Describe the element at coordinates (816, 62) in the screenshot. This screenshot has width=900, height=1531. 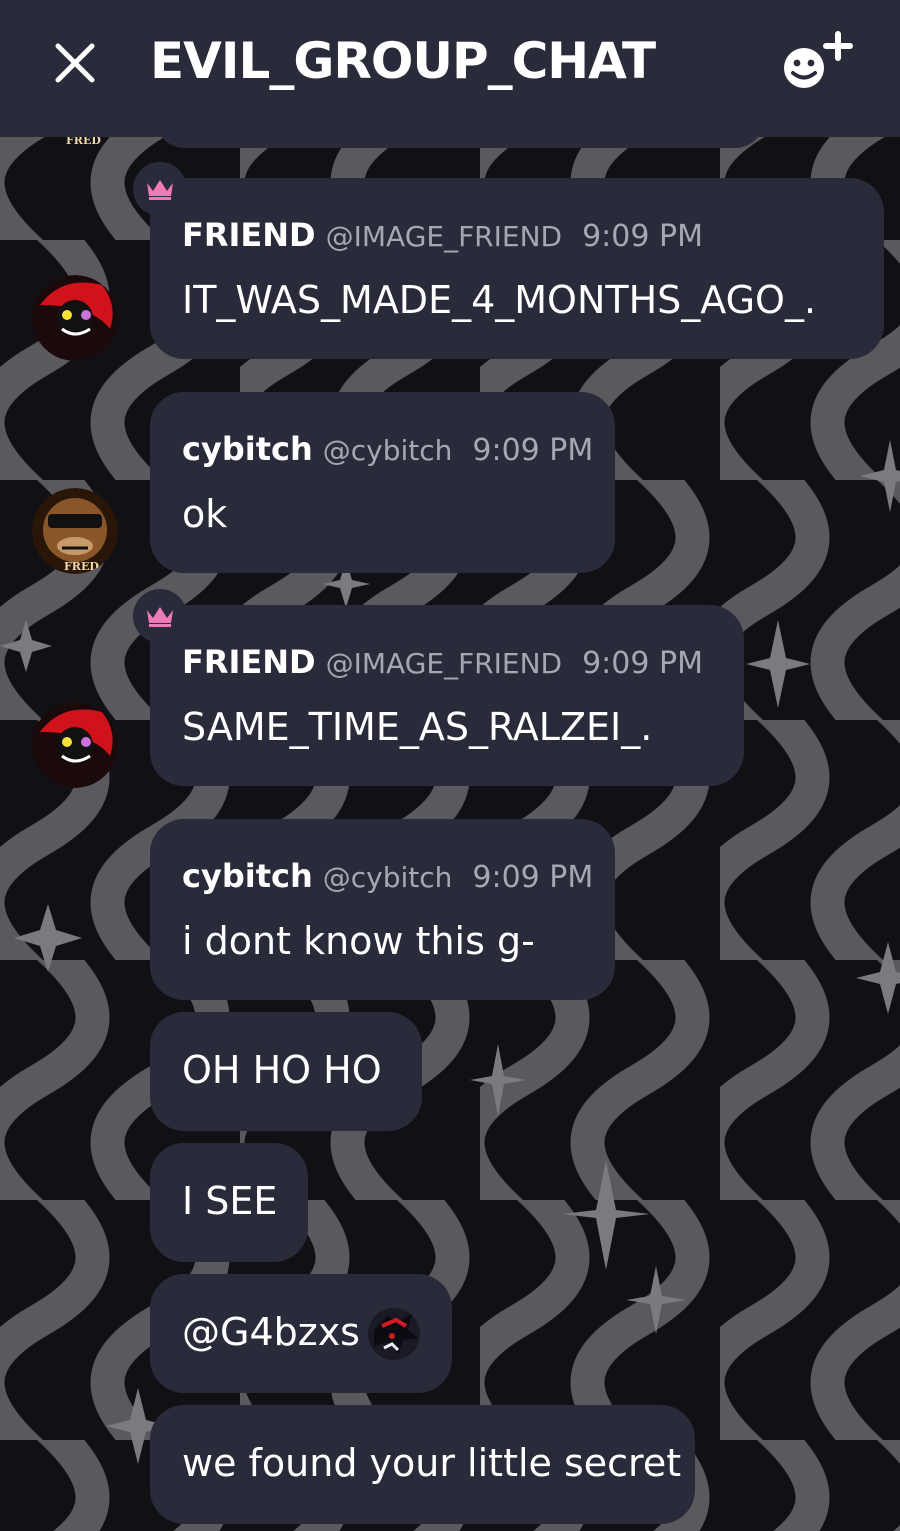
I see `add-member-icon` at that location.